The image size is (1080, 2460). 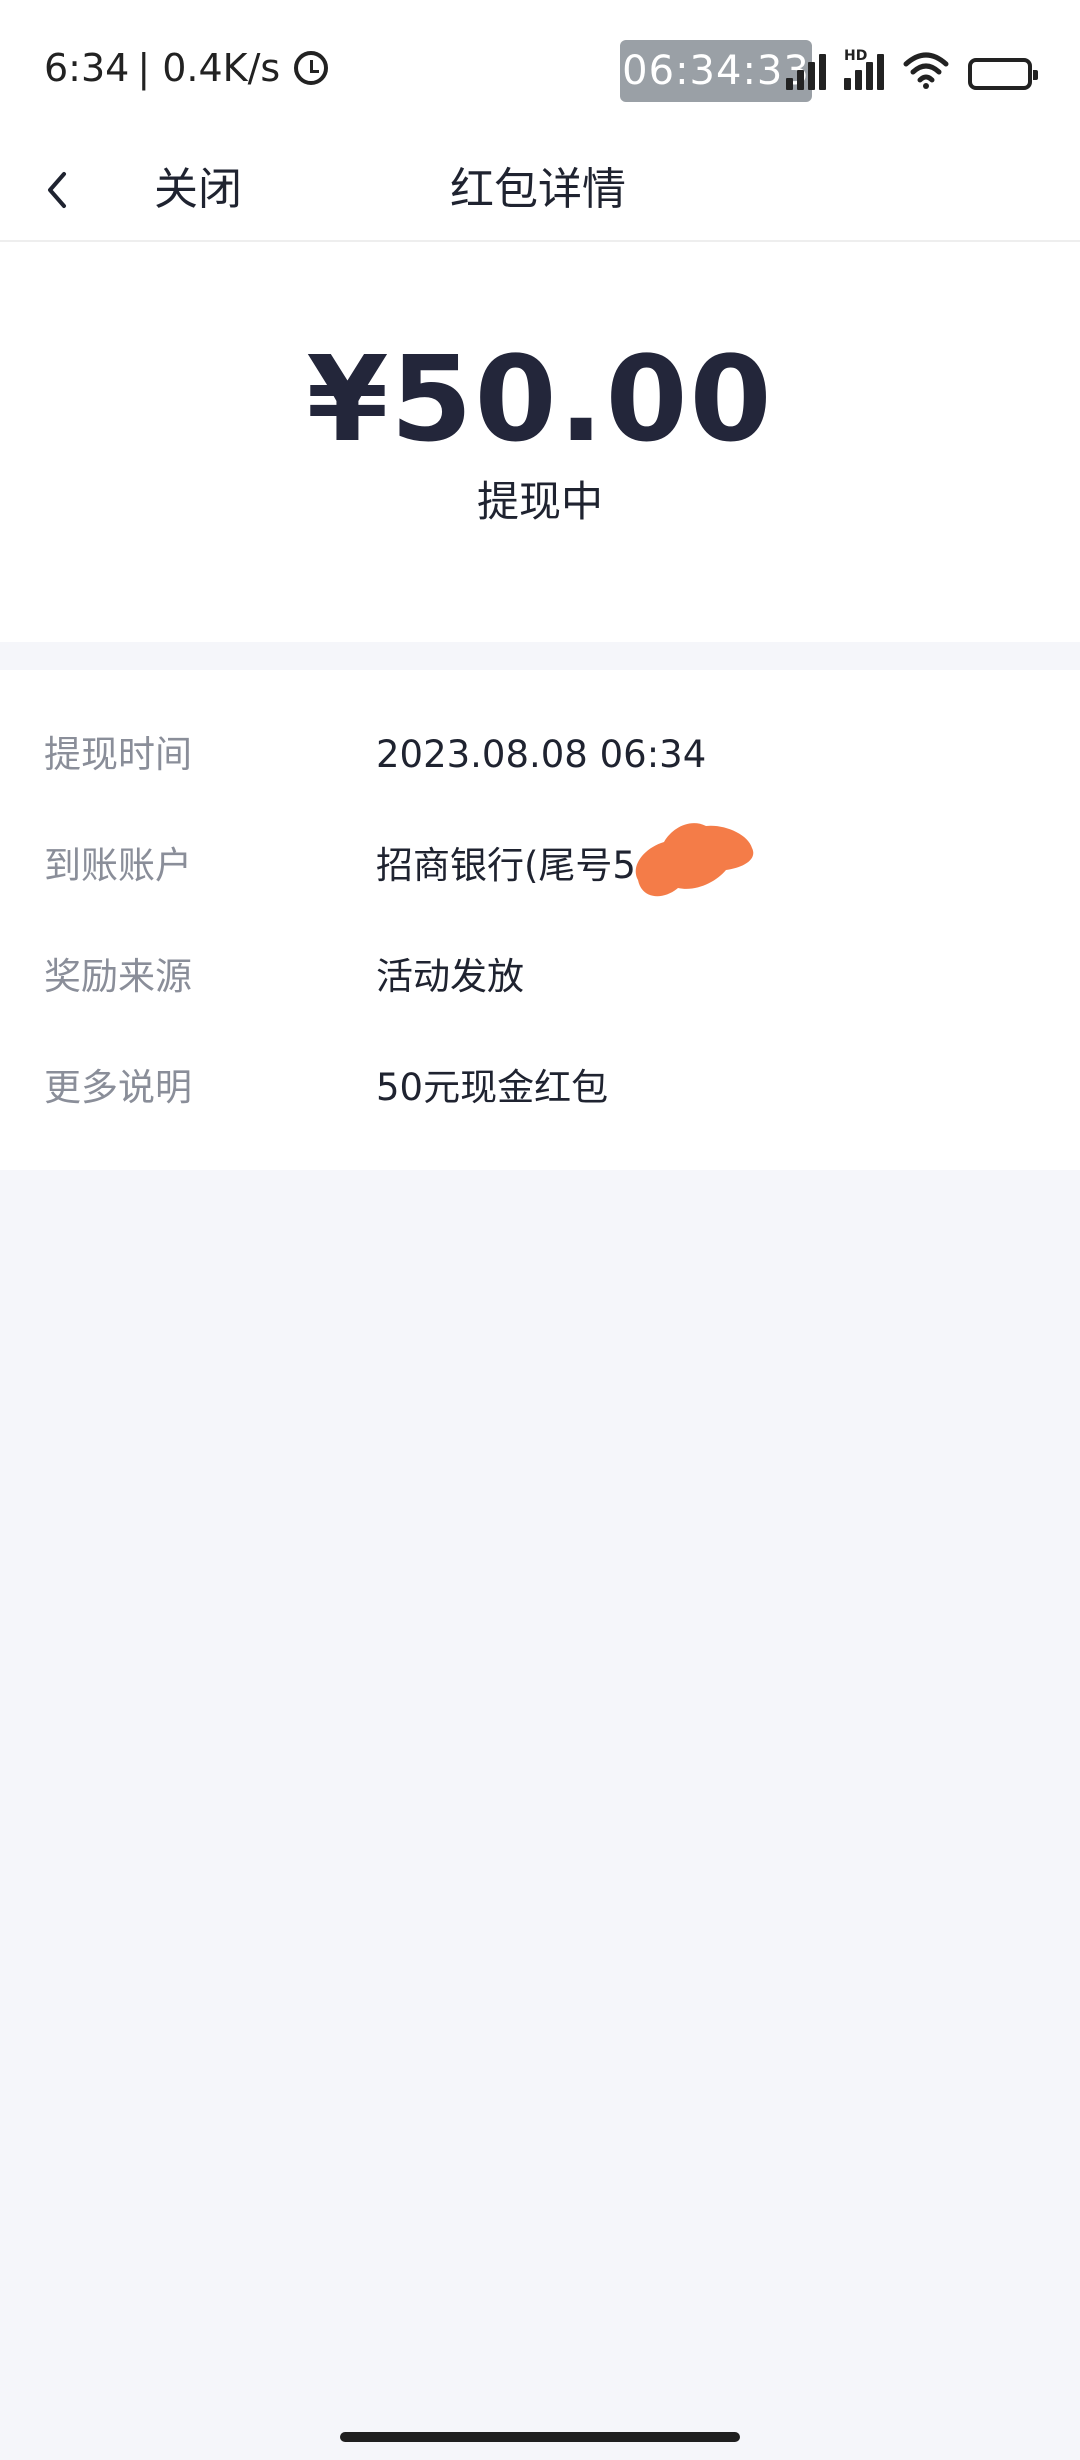 I want to click on home-indicator, so click(x=540, y=2437).